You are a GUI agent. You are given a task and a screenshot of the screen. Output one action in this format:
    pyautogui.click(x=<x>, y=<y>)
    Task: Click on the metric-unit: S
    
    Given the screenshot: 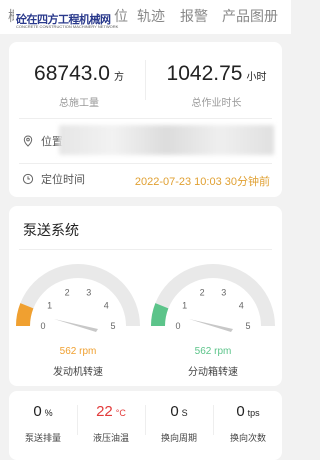 What is the action you would take?
    pyautogui.click(x=184, y=413)
    